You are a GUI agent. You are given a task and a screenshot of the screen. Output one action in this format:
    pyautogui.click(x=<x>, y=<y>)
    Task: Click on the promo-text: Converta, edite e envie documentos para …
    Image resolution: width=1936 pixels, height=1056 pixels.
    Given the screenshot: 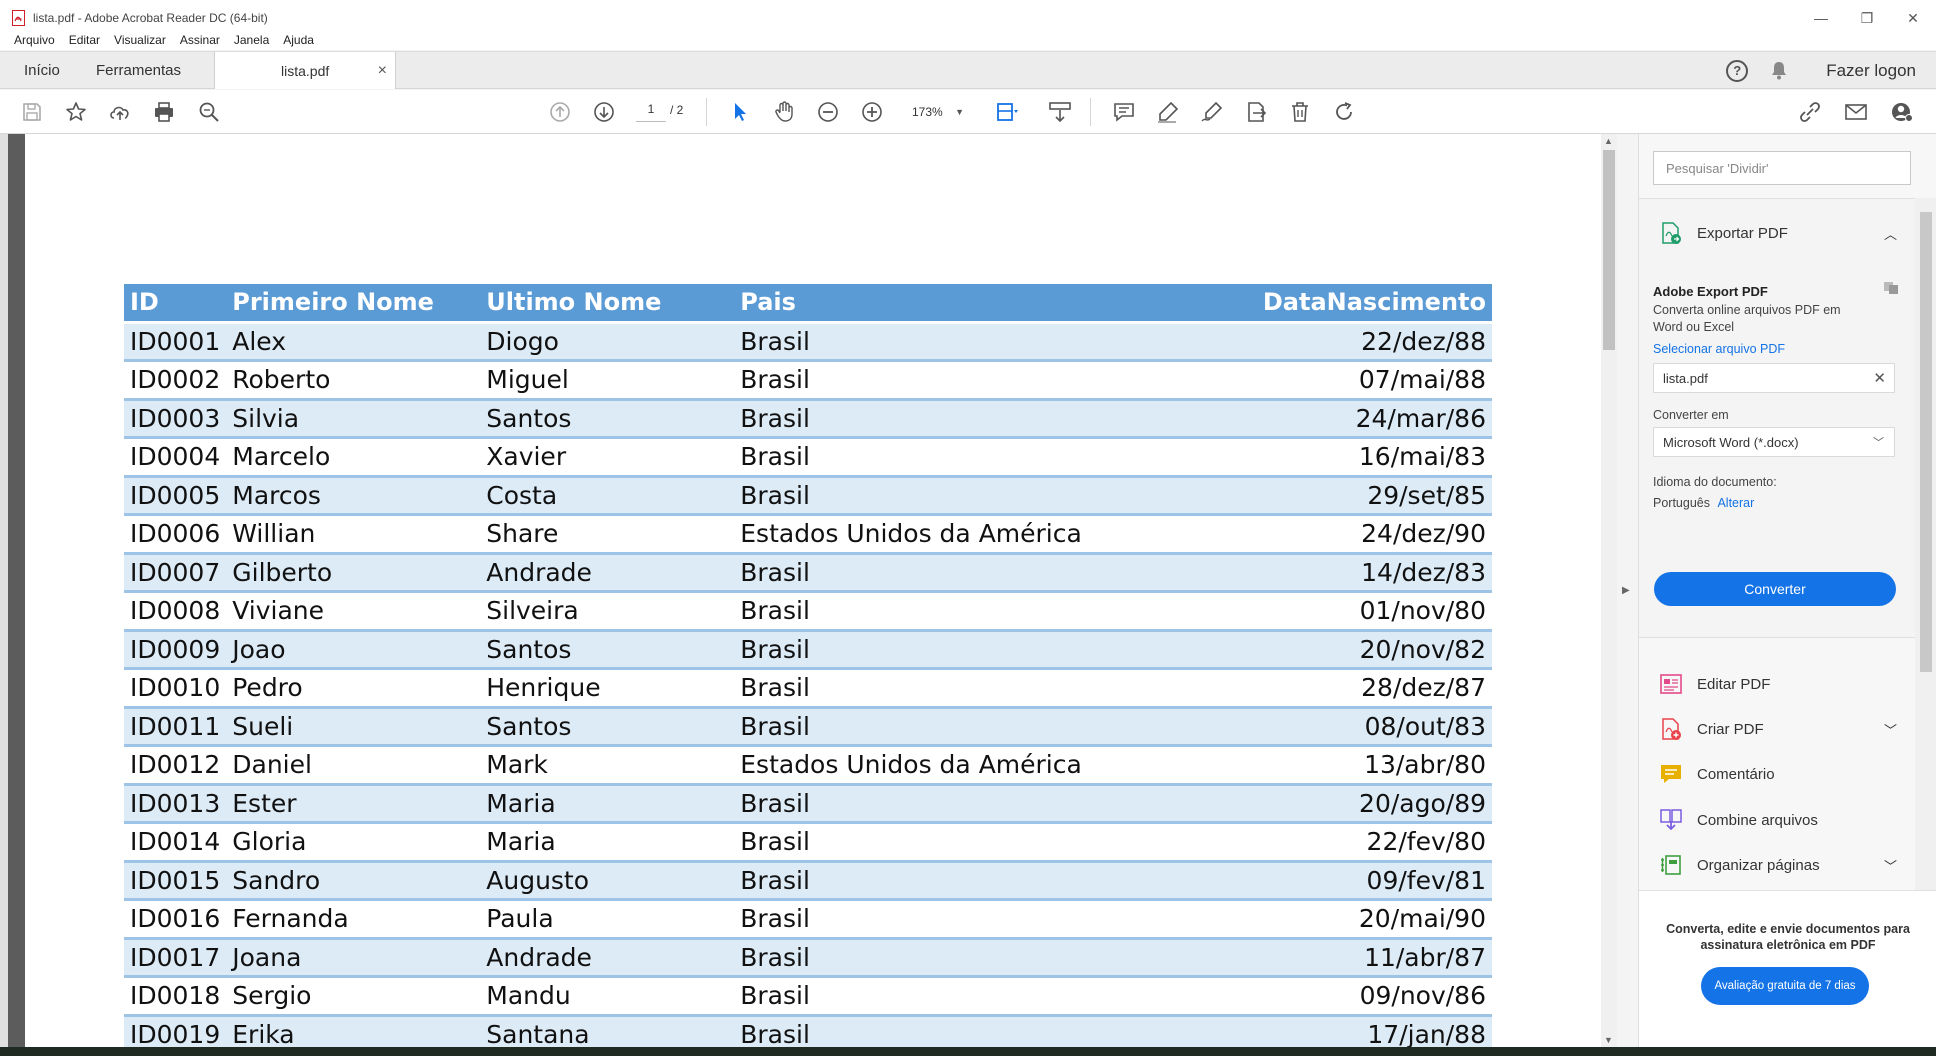 What is the action you would take?
    pyautogui.click(x=1788, y=937)
    